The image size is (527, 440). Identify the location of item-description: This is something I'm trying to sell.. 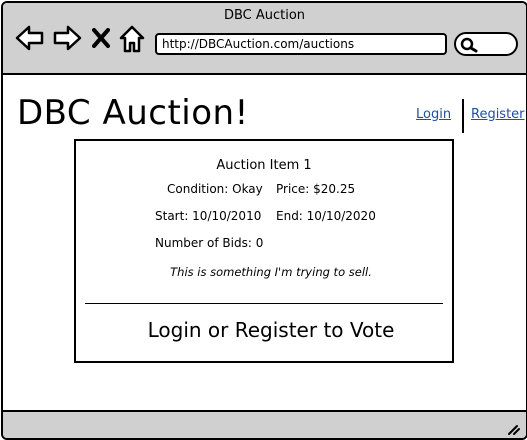
(271, 272).